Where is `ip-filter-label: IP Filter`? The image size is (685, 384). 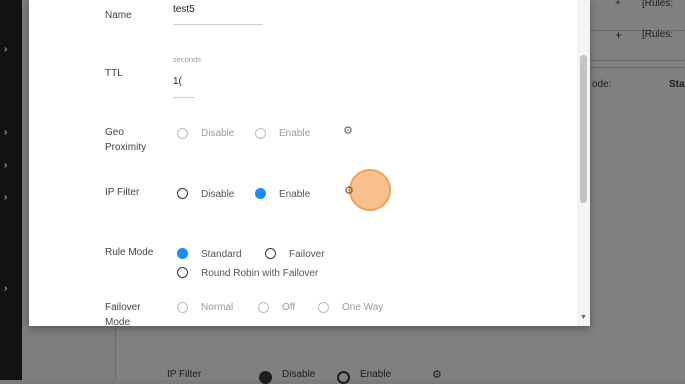
ip-filter-label: IP Filter is located at coordinates (122, 192).